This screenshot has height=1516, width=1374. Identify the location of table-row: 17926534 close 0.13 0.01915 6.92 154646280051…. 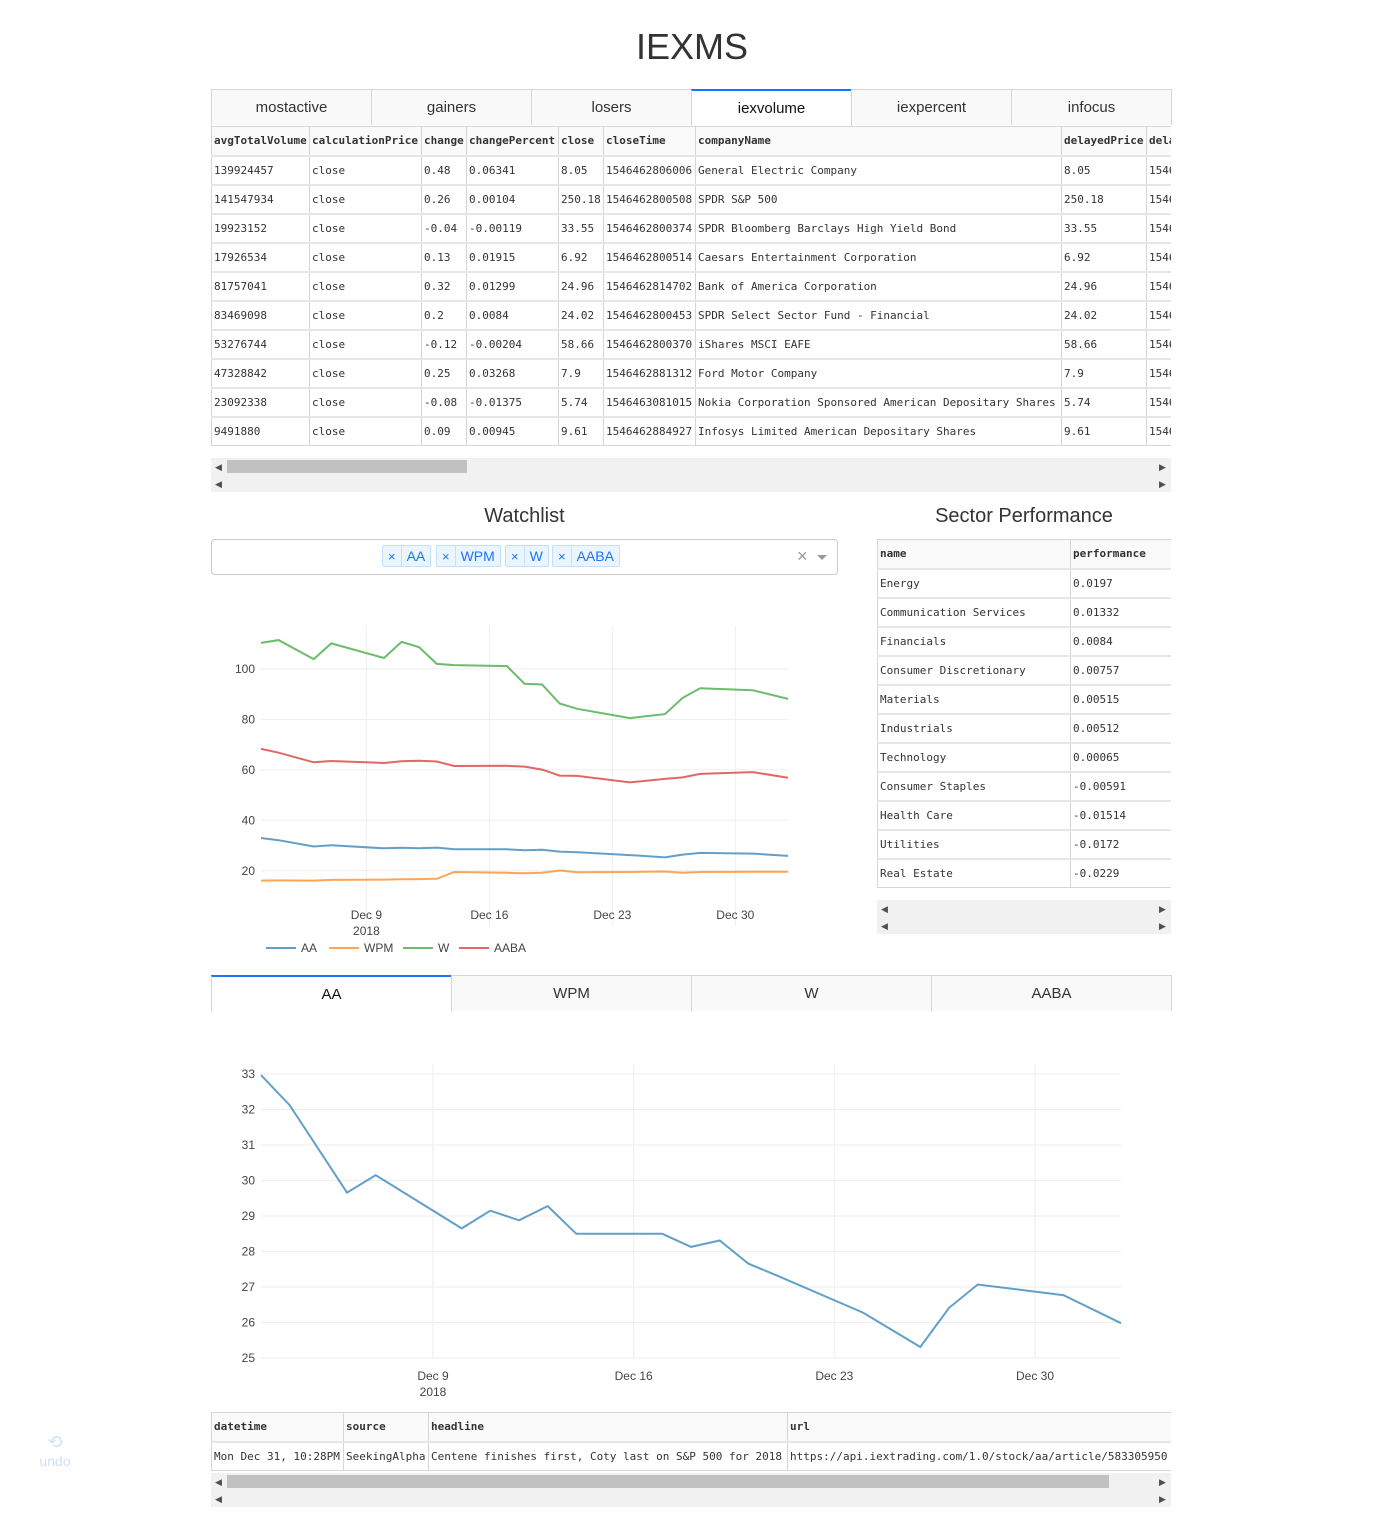
(691, 256).